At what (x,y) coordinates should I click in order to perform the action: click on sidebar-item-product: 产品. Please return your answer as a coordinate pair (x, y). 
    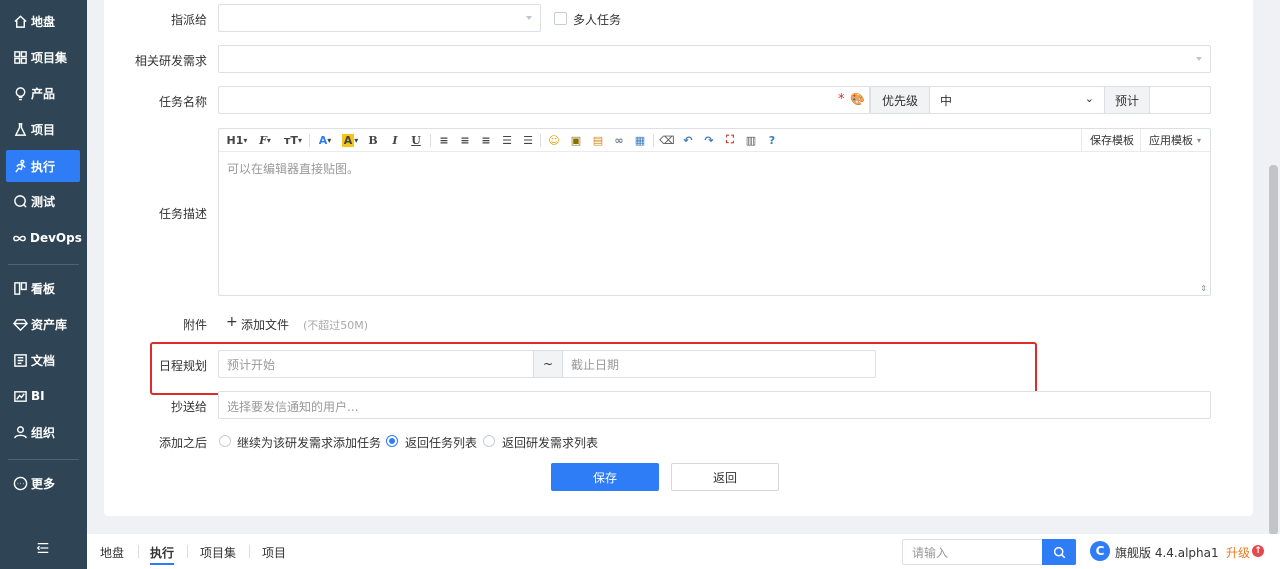
    Looking at the image, I should click on (43, 93).